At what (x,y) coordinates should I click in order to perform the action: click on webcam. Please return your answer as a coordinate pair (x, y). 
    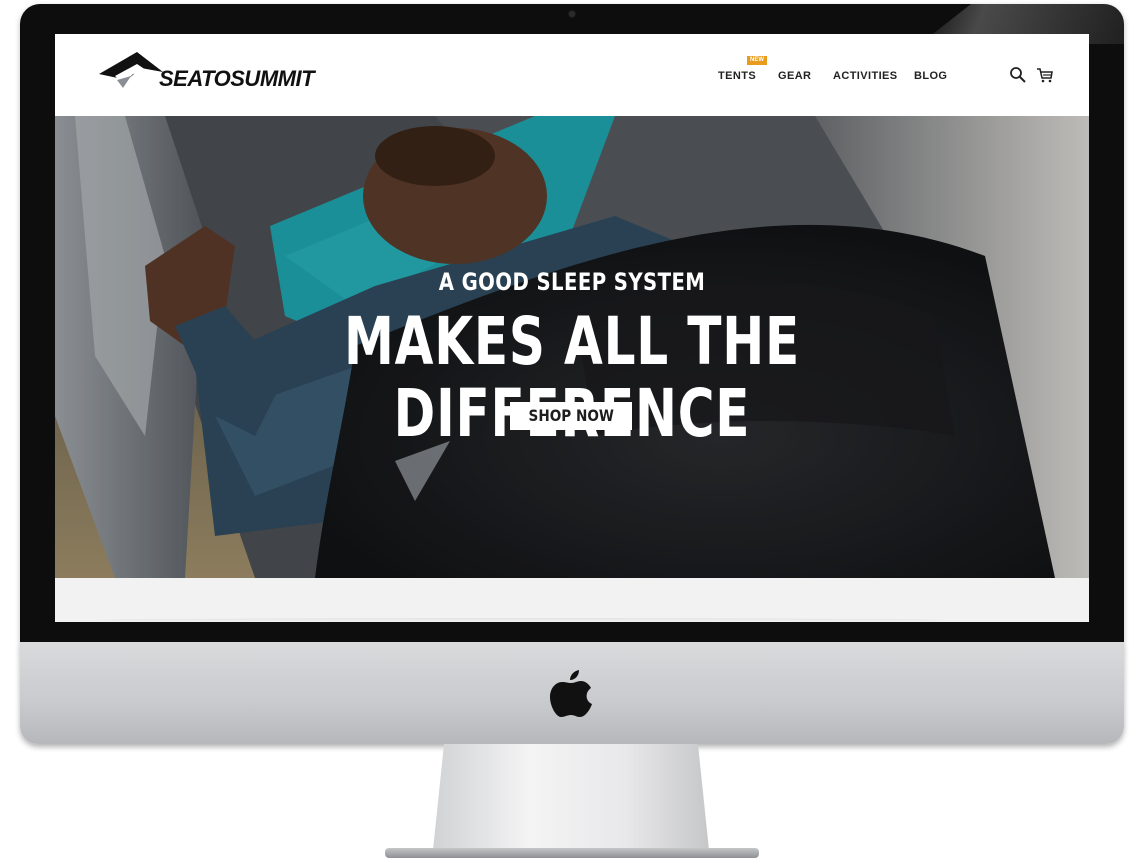
    Looking at the image, I should click on (572, 14).